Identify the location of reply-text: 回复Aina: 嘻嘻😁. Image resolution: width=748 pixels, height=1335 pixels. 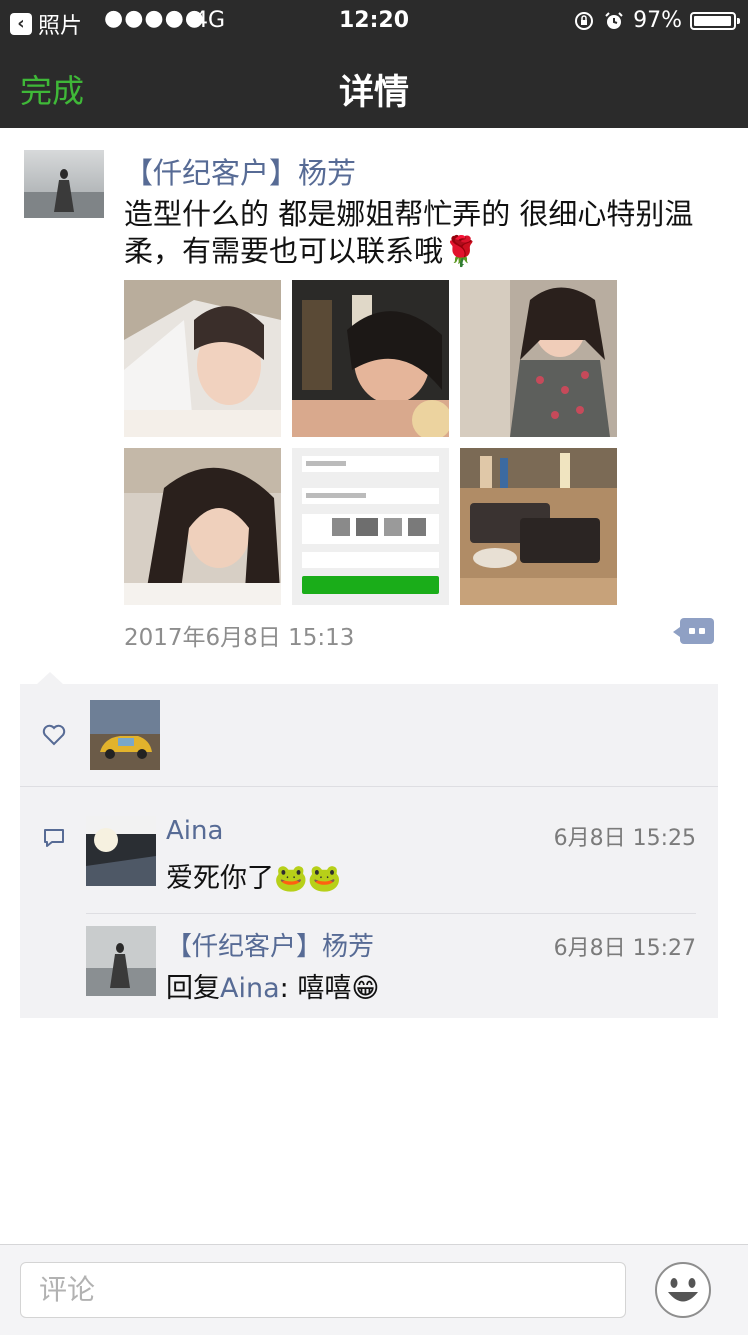
(272, 985).